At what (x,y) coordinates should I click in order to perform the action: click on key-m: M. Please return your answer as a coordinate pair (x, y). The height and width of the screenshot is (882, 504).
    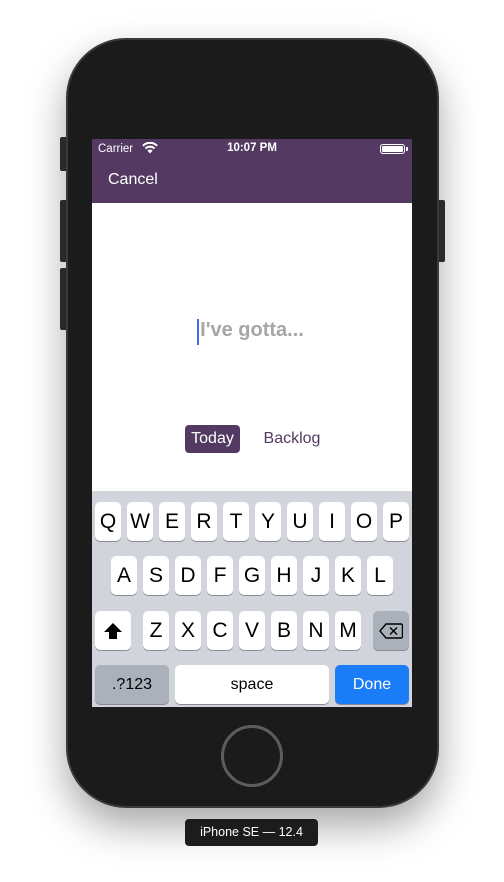
    Looking at the image, I should click on (348, 630).